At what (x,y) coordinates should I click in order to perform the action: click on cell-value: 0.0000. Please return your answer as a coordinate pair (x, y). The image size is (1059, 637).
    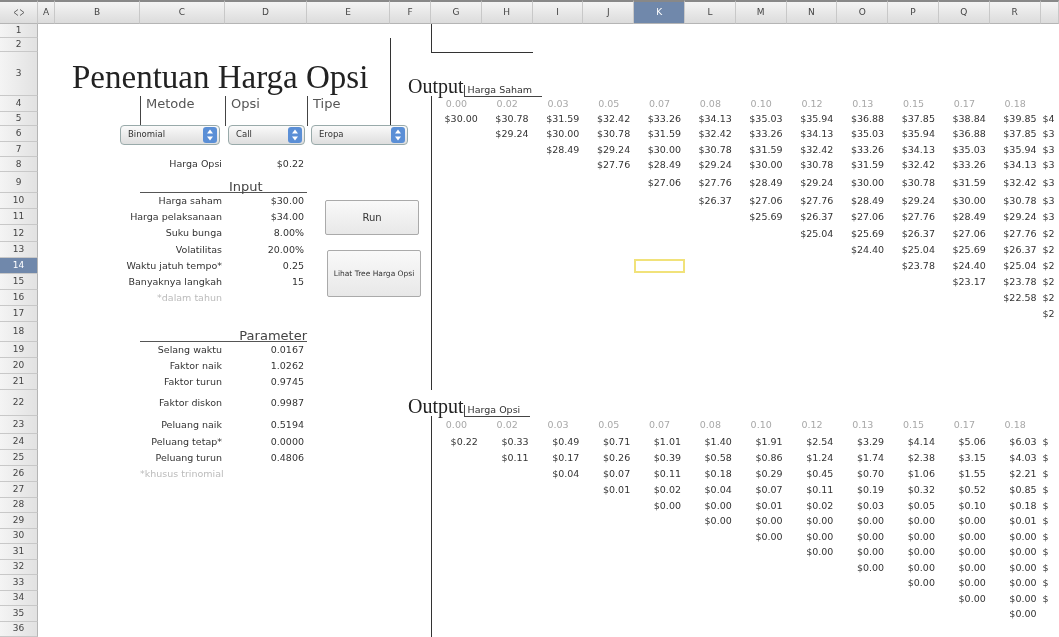
    Looking at the image, I should click on (287, 442).